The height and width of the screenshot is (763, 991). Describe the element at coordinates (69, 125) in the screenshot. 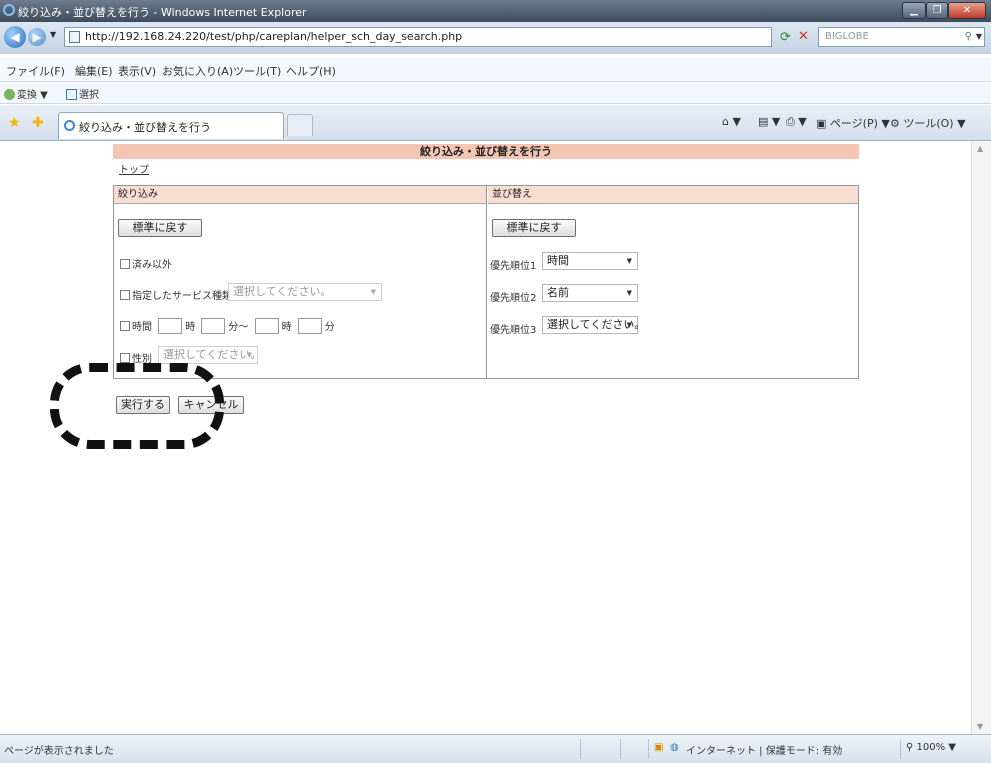

I see `ie-page-icon` at that location.